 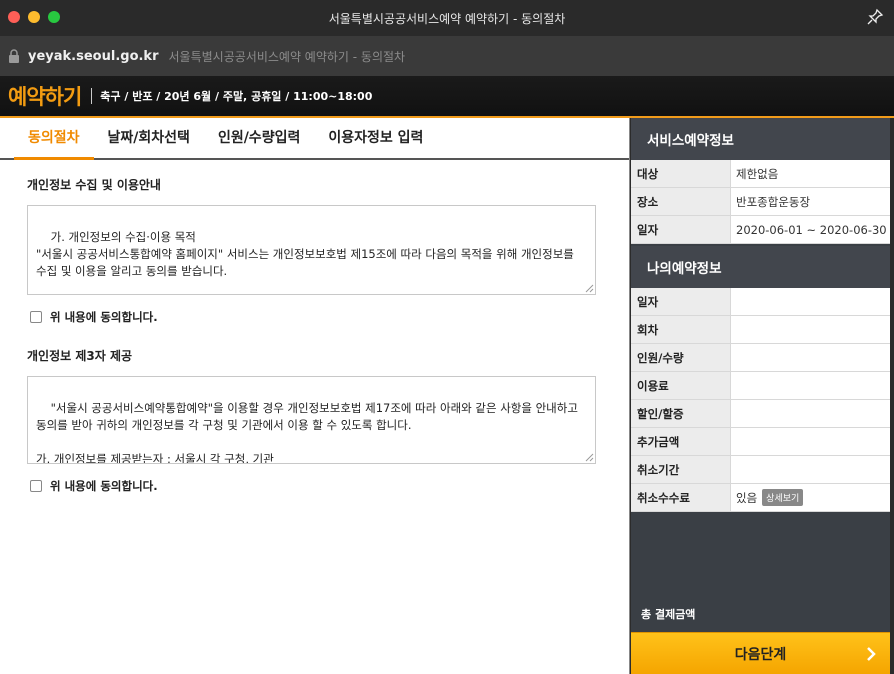 What do you see at coordinates (760, 553) in the screenshot?
I see `sidebar-spacer` at bounding box center [760, 553].